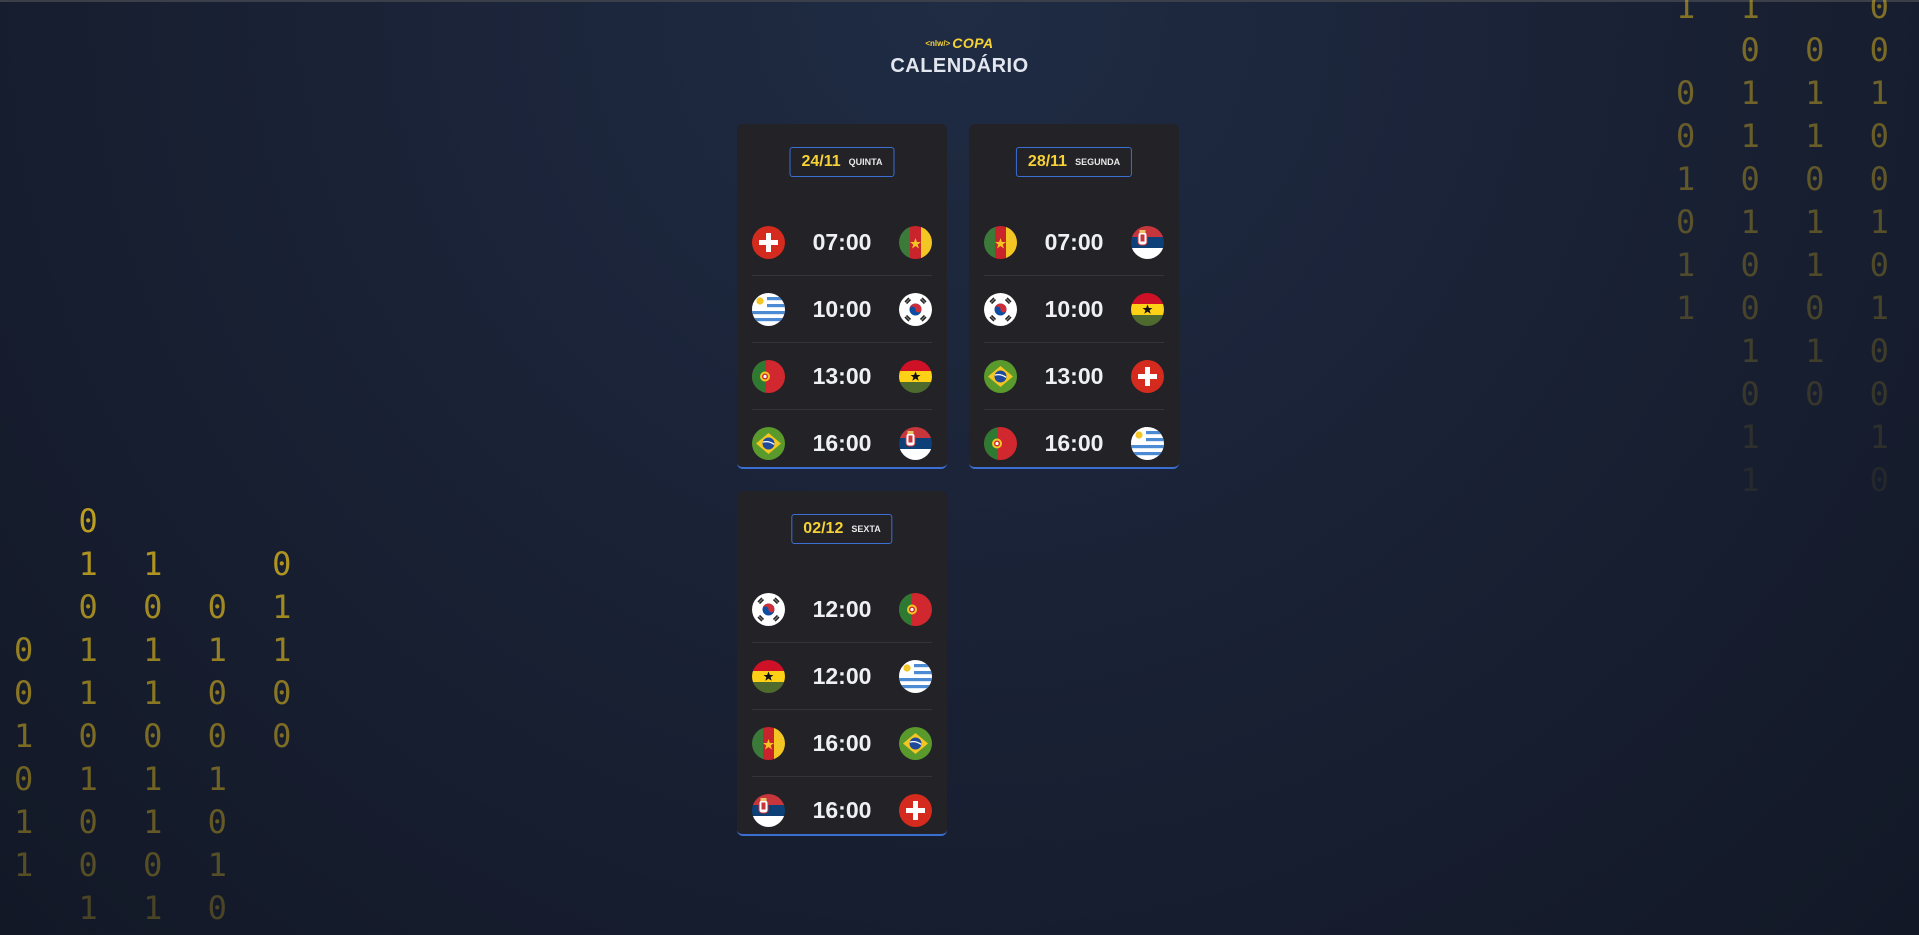  What do you see at coordinates (1047, 161) in the screenshot?
I see `date-number: 28/11` at bounding box center [1047, 161].